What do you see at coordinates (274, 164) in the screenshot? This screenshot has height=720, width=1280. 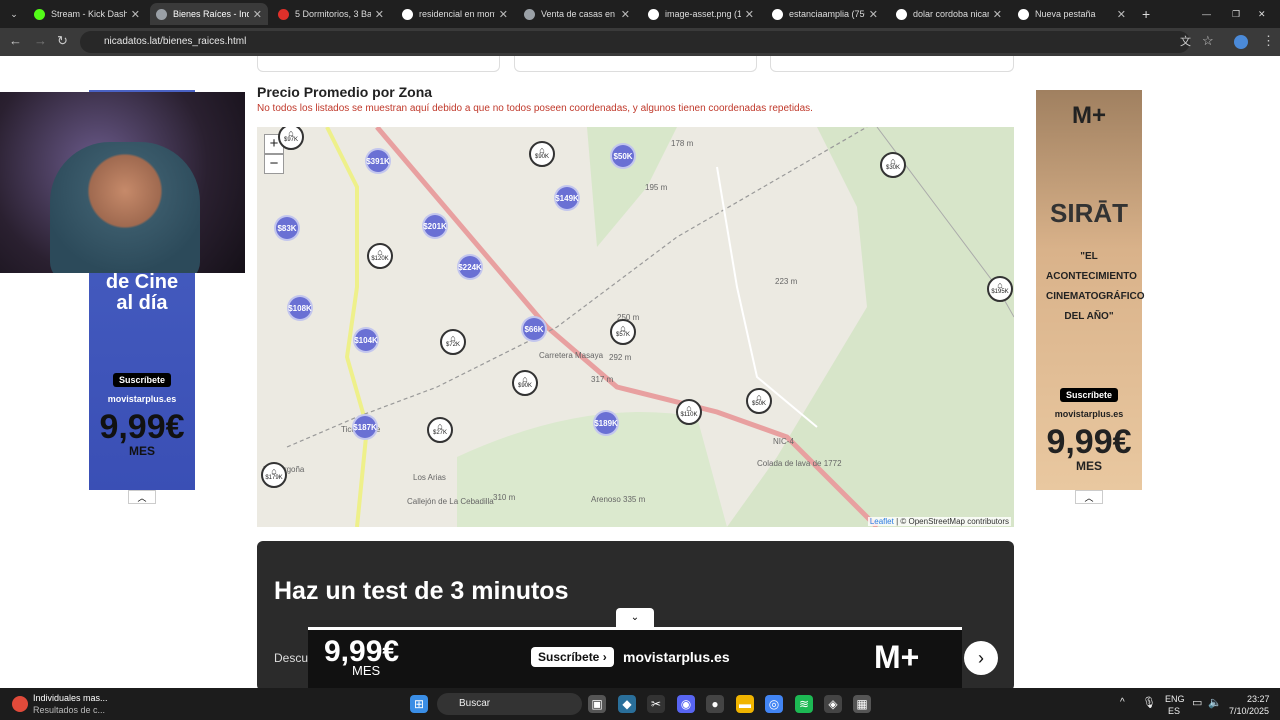 I see `zoom-out-button: −` at bounding box center [274, 164].